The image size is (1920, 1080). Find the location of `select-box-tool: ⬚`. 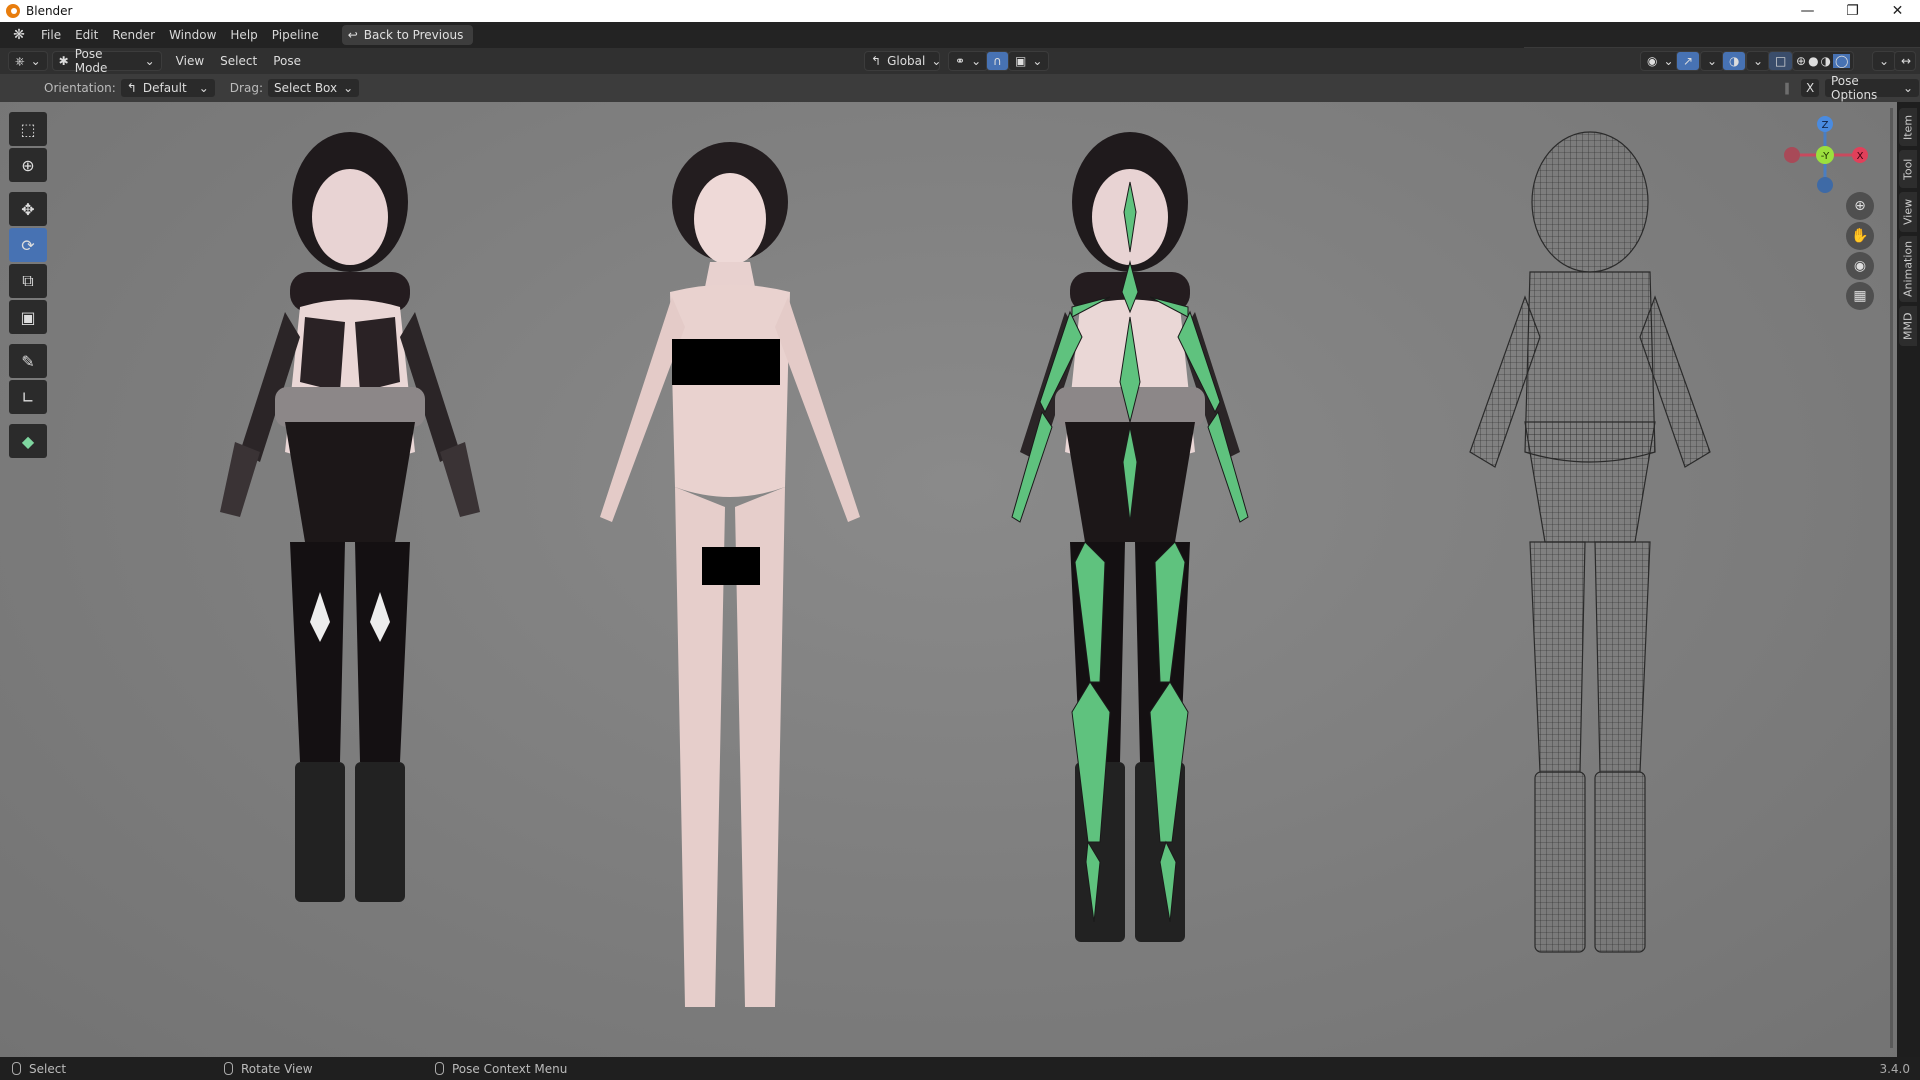

select-box-tool: ⬚ is located at coordinates (28, 129).